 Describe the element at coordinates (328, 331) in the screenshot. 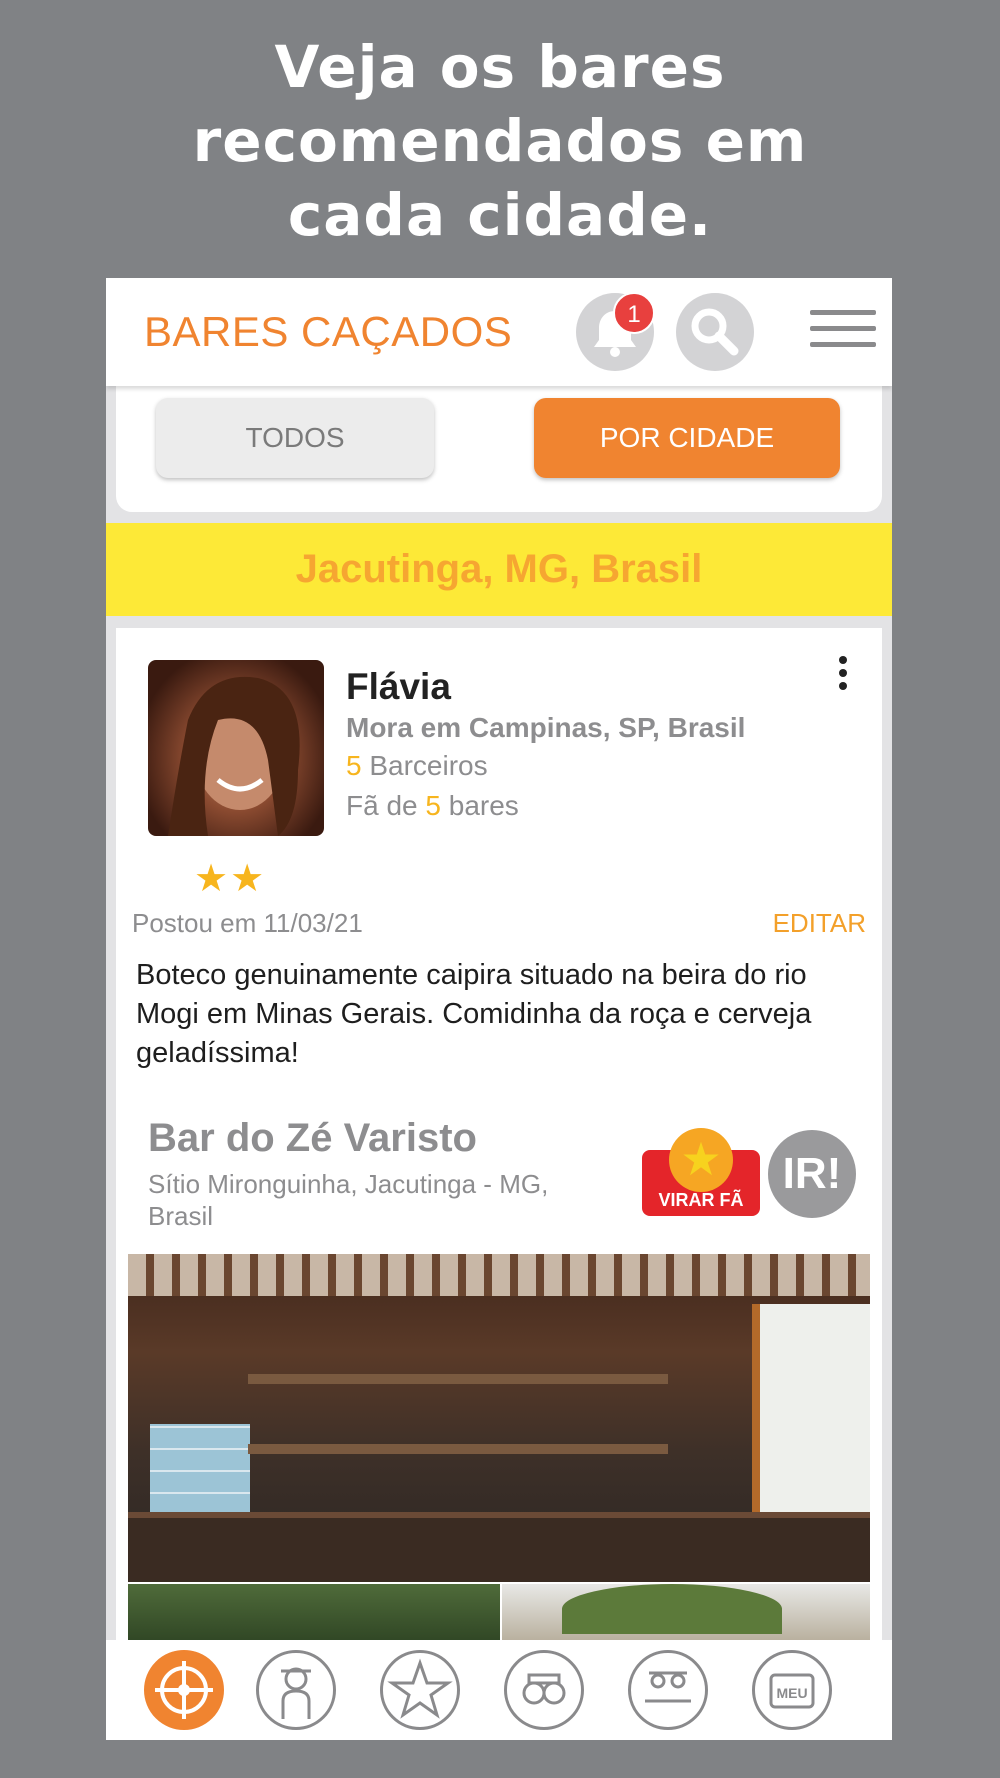

I see `app-title: BARES CAÇADOS` at that location.